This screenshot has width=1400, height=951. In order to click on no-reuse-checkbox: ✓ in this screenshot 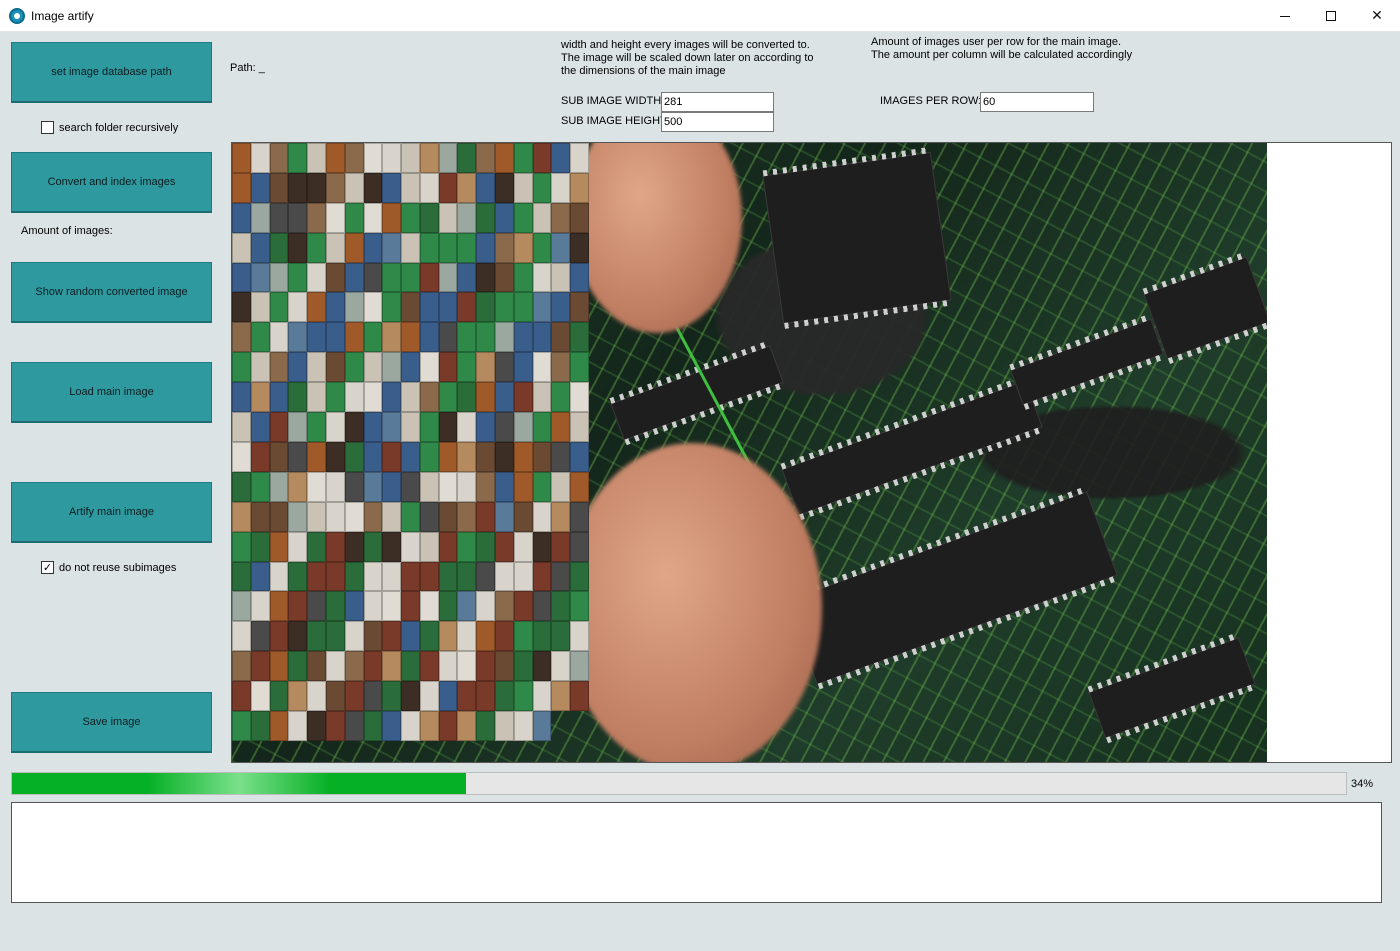, I will do `click(47, 567)`.